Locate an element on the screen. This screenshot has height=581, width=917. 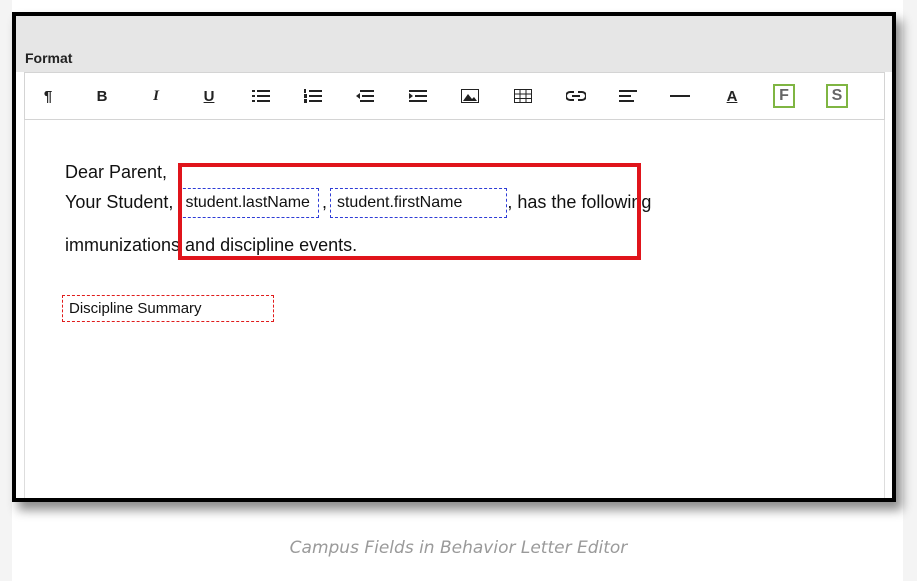
subreports-button: S is located at coordinates (837, 96).